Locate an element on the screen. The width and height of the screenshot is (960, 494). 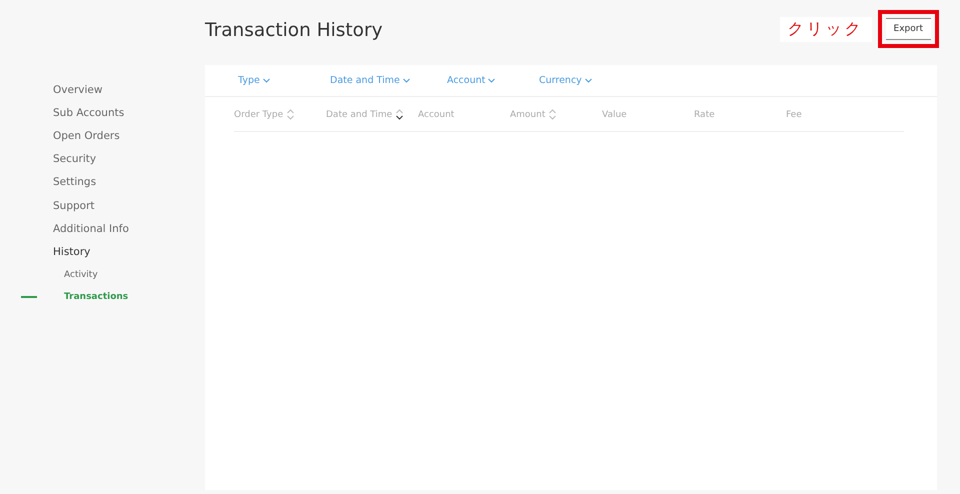
sidebar-item: Activity is located at coordinates (81, 275).